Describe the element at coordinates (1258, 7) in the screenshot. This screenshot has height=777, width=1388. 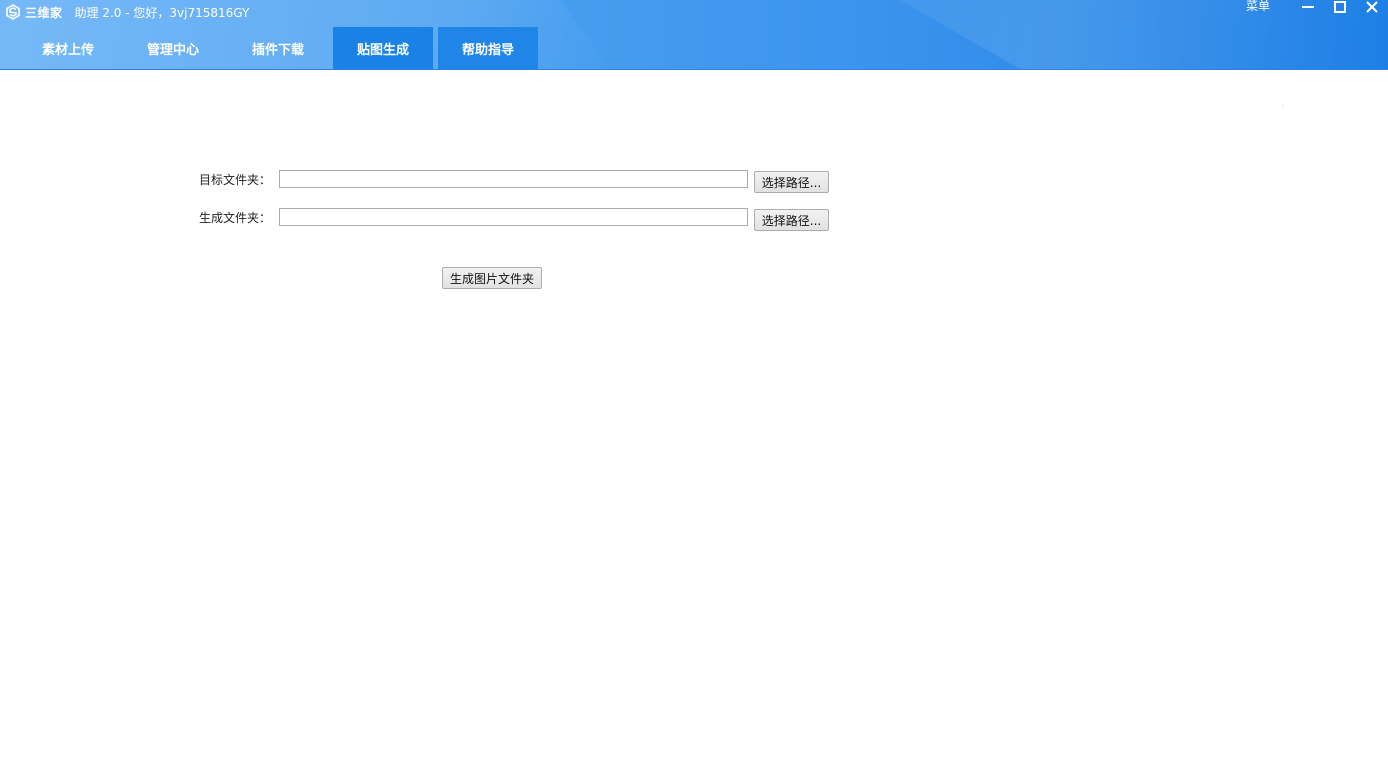
I see `menu-button: 菜单` at that location.